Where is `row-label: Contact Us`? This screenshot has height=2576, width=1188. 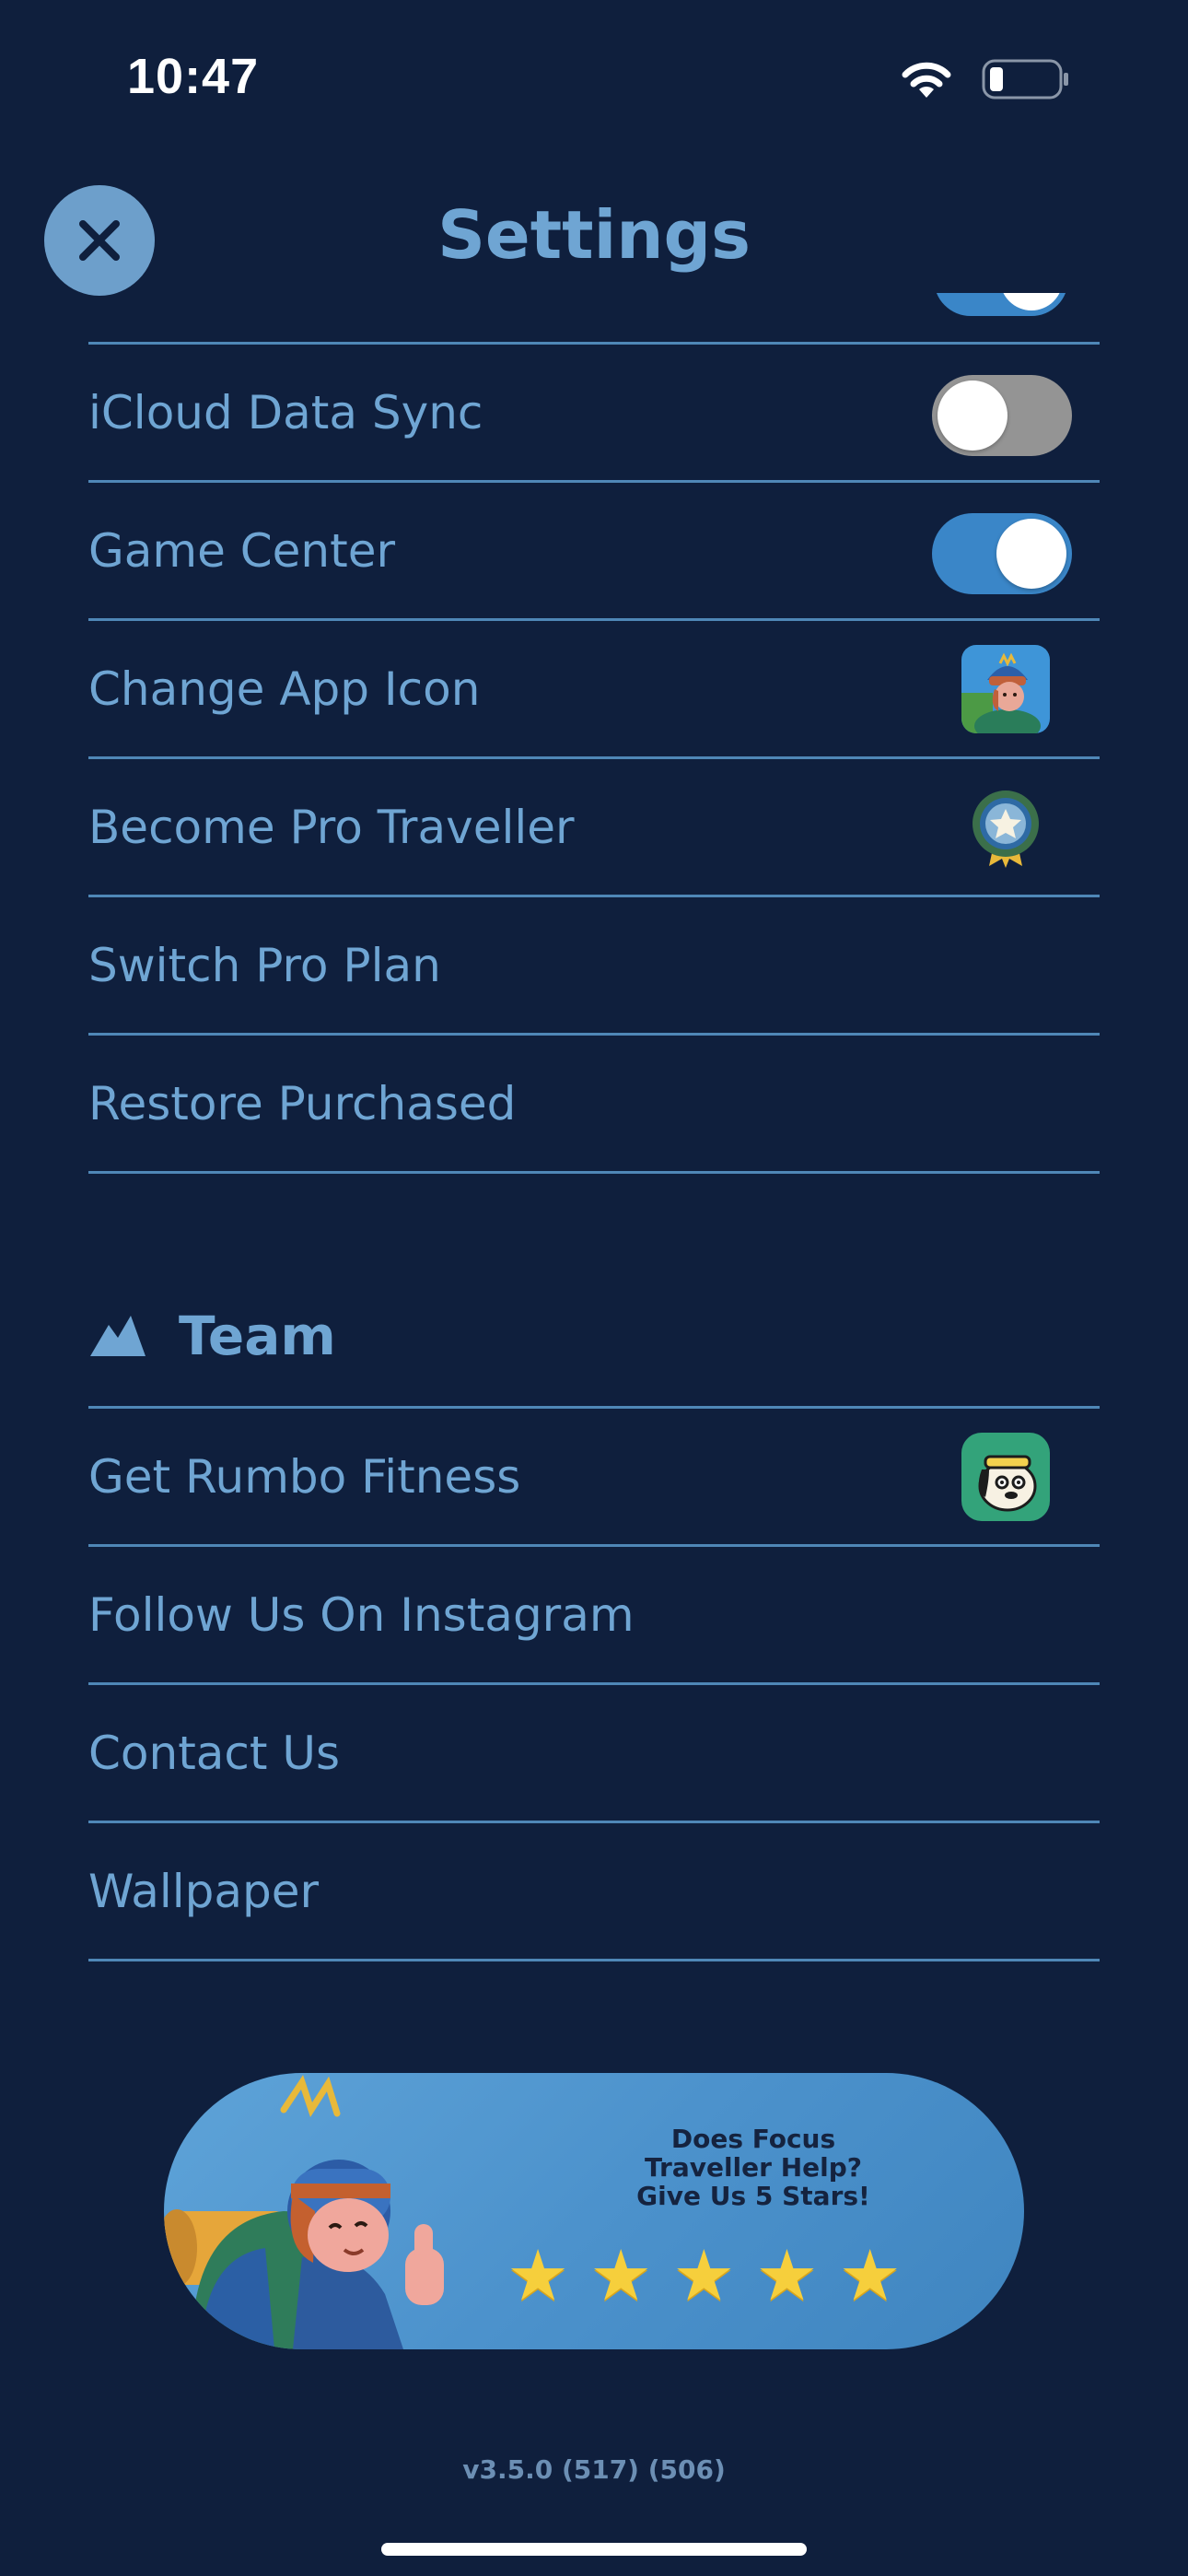
row-label: Contact Us is located at coordinates (214, 1753).